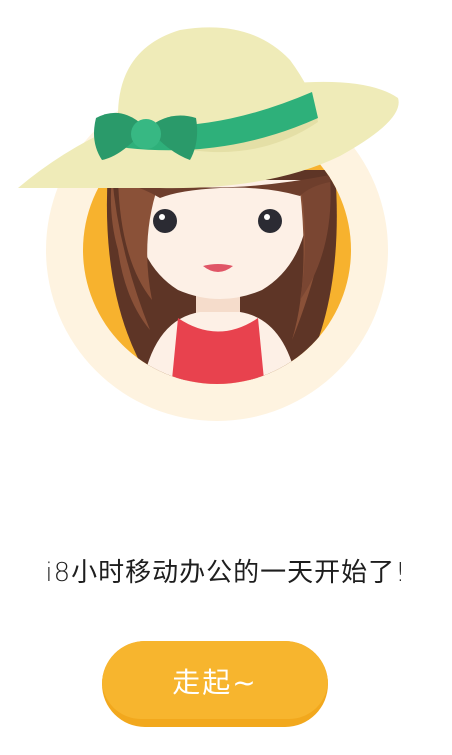  What do you see at coordinates (226, 573) in the screenshot?
I see `welcome-tagline: i8小时移动办公的一天开始了!` at bounding box center [226, 573].